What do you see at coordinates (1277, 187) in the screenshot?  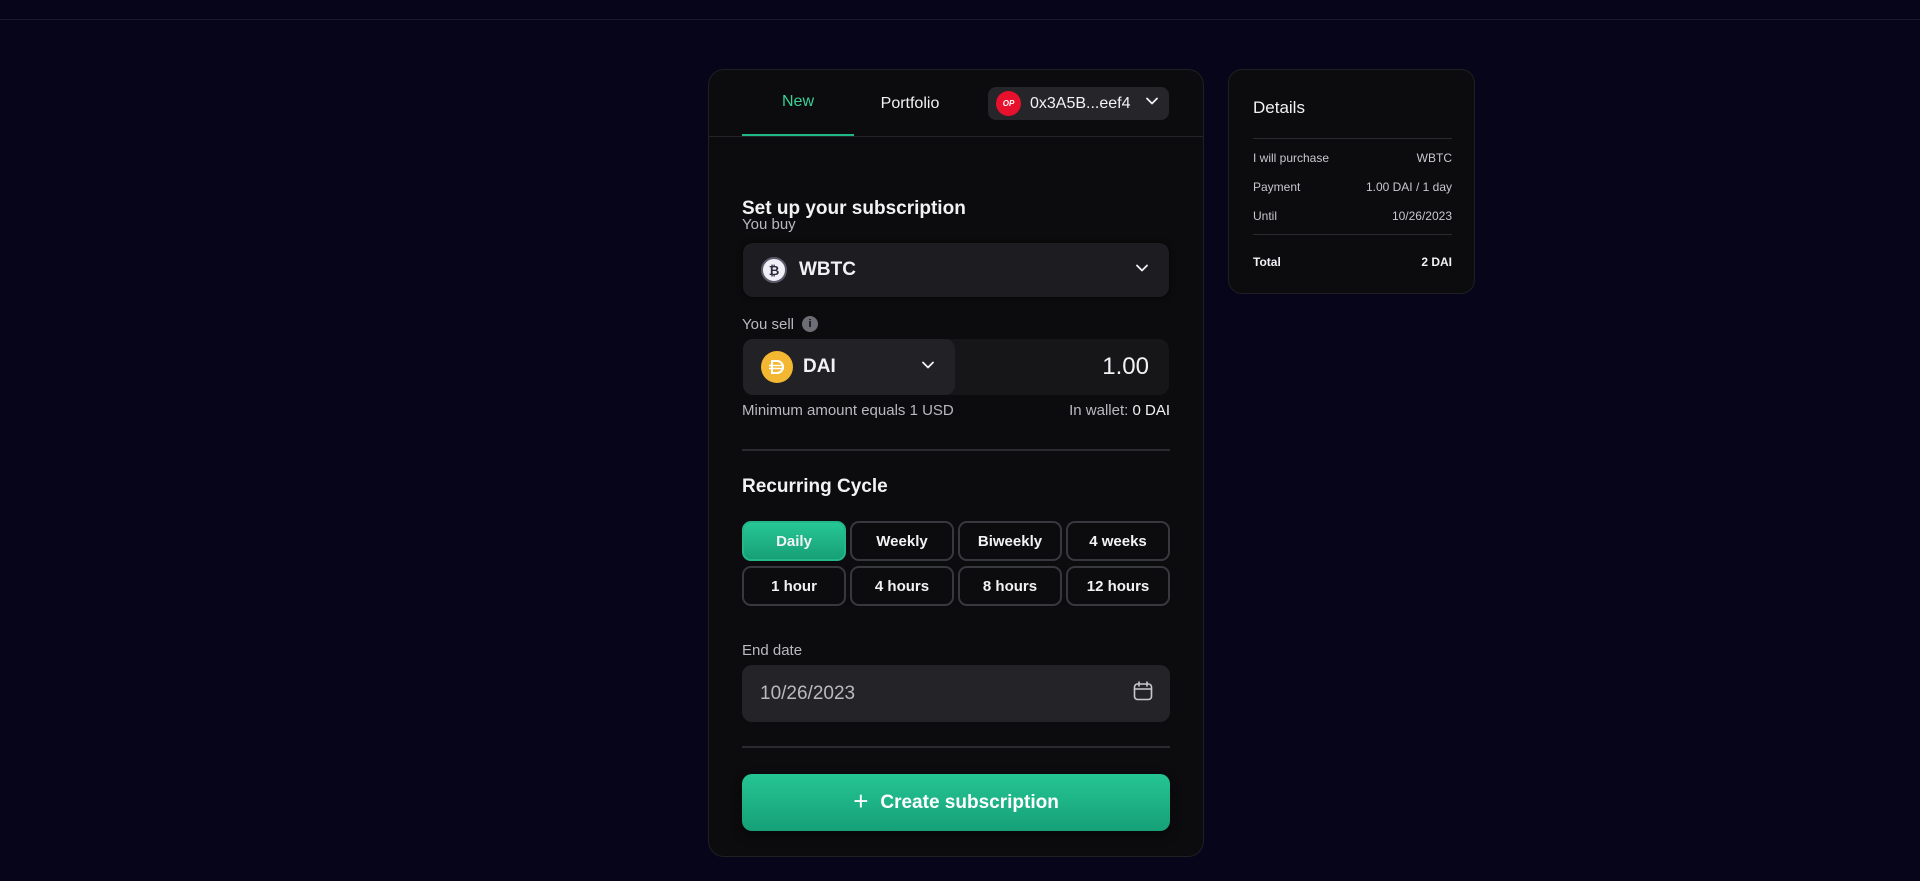 I see `payment-label: Payment` at bounding box center [1277, 187].